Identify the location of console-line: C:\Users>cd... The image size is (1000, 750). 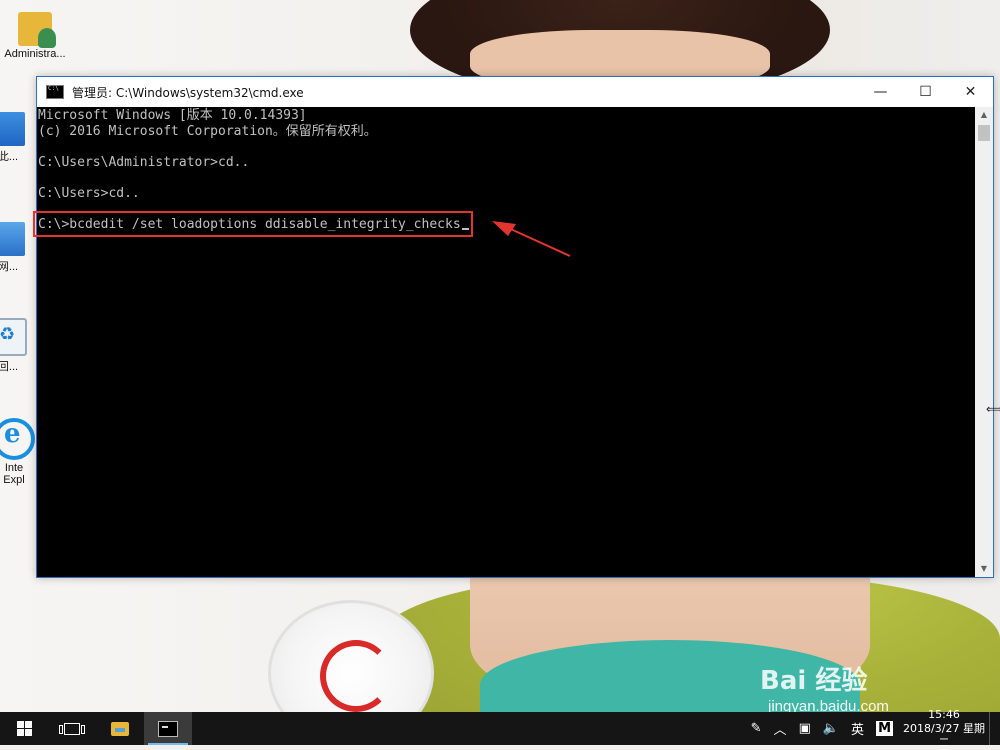
(89, 193).